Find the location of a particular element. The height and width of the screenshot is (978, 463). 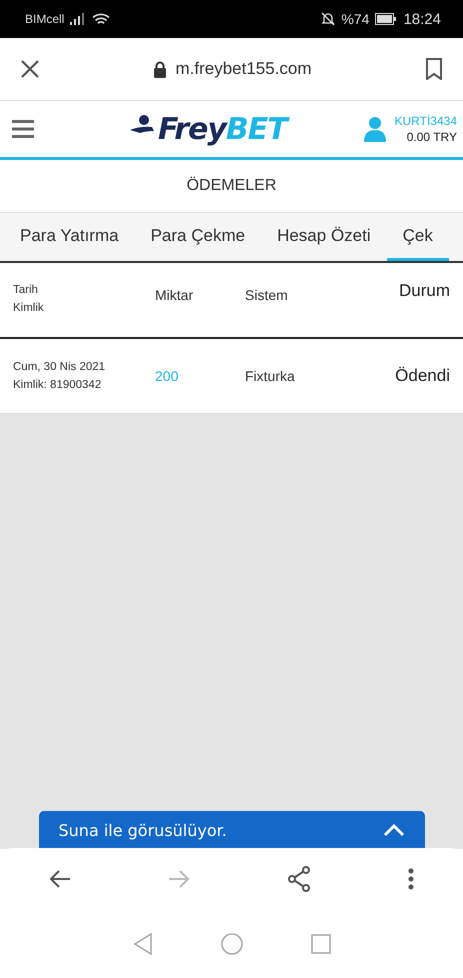

back-arrow-icon is located at coordinates (59, 879).